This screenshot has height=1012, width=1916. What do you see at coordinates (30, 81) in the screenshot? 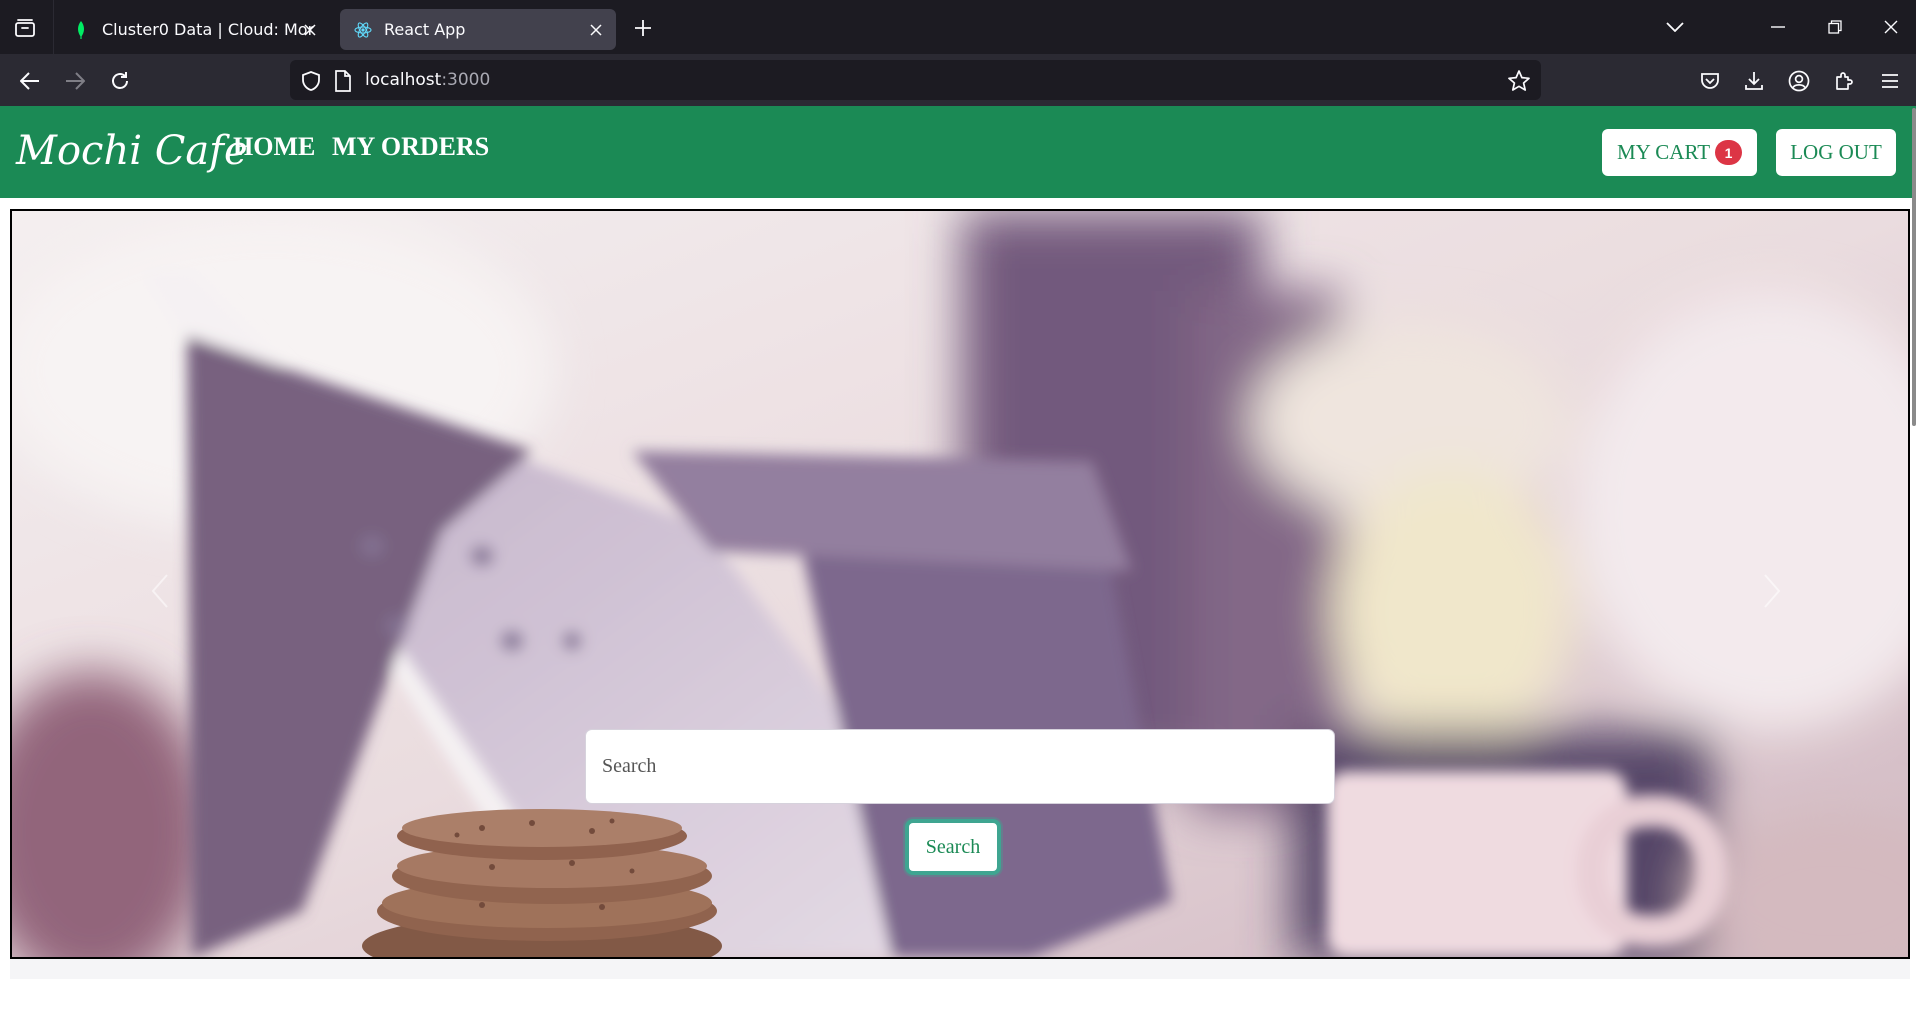
I see `back-arrow-icon` at bounding box center [30, 81].